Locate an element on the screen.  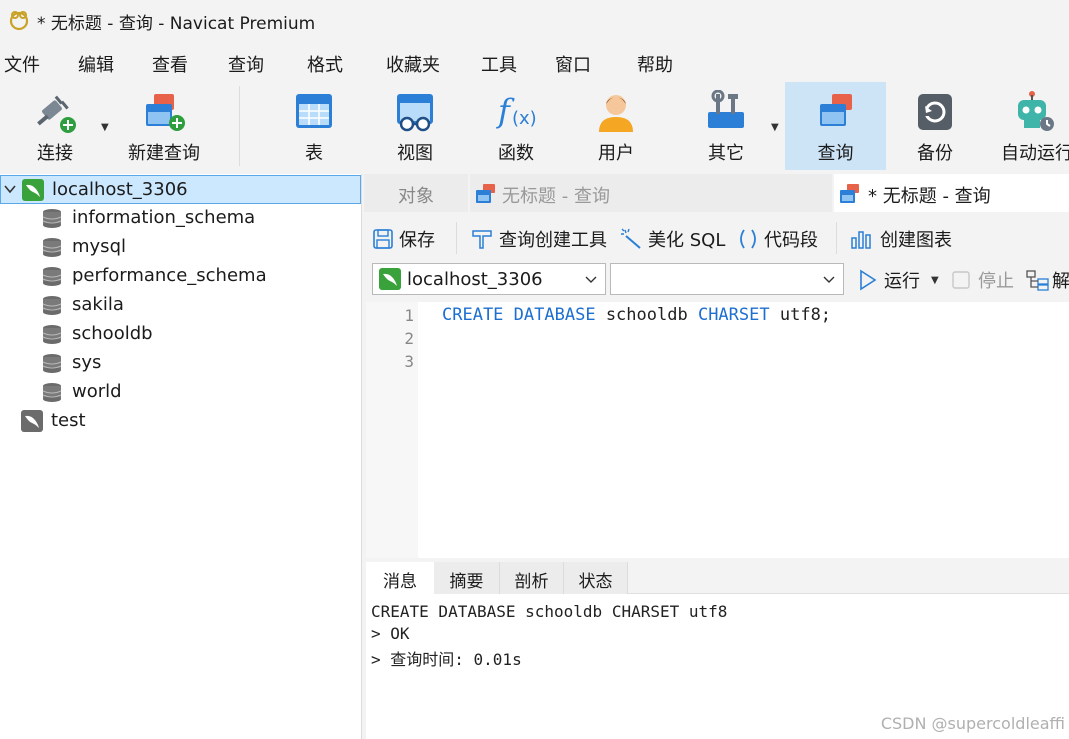
tree-connection-label: test is located at coordinates (68, 420).